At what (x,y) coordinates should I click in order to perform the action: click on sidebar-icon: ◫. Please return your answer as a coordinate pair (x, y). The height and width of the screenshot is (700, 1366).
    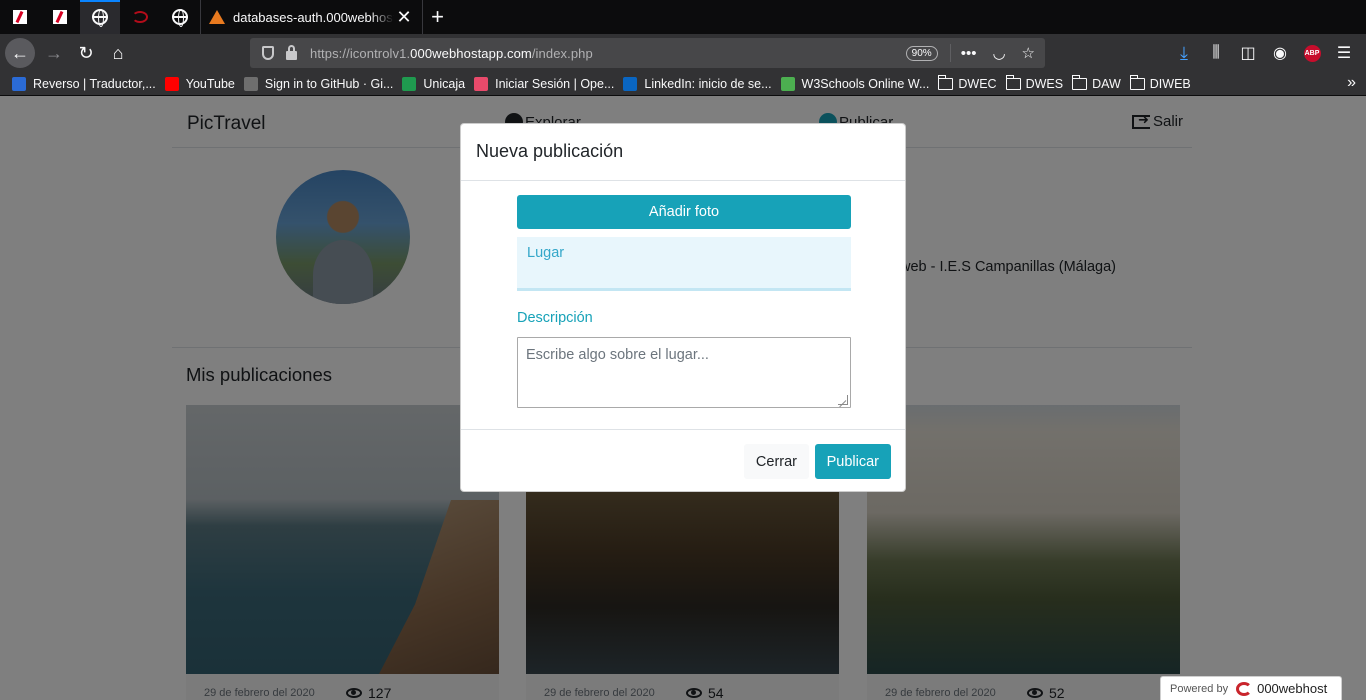
    Looking at the image, I should click on (1248, 53).